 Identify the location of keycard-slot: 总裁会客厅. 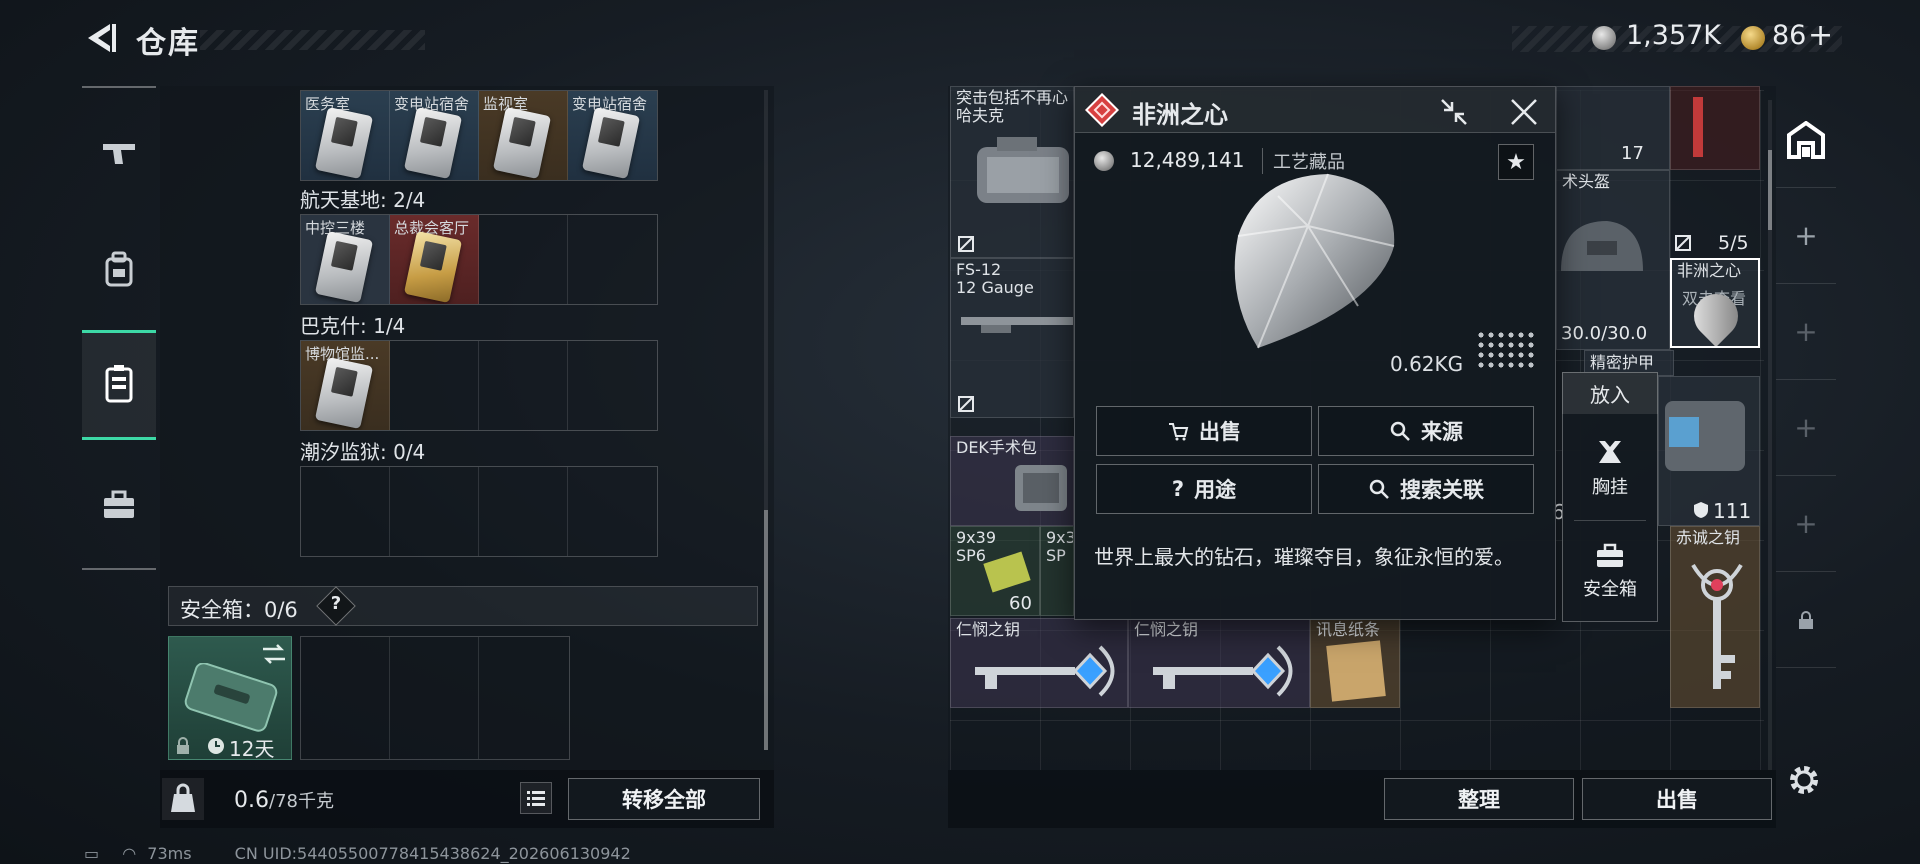
(434, 259).